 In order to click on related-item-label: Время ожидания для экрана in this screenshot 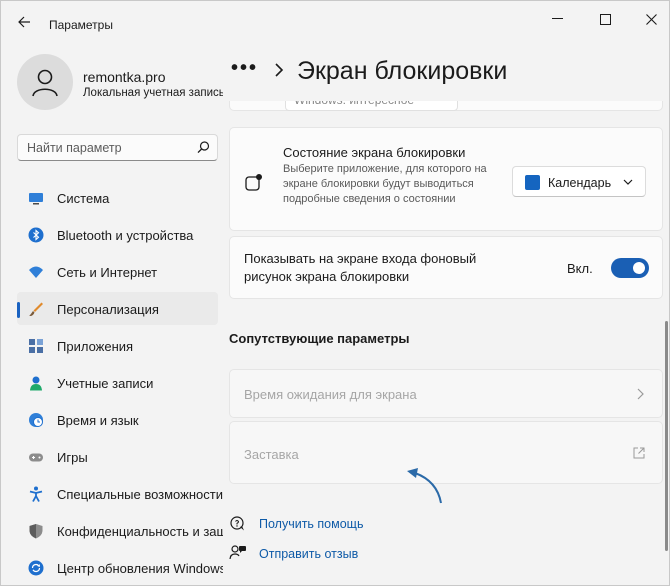, I will do `click(330, 394)`.